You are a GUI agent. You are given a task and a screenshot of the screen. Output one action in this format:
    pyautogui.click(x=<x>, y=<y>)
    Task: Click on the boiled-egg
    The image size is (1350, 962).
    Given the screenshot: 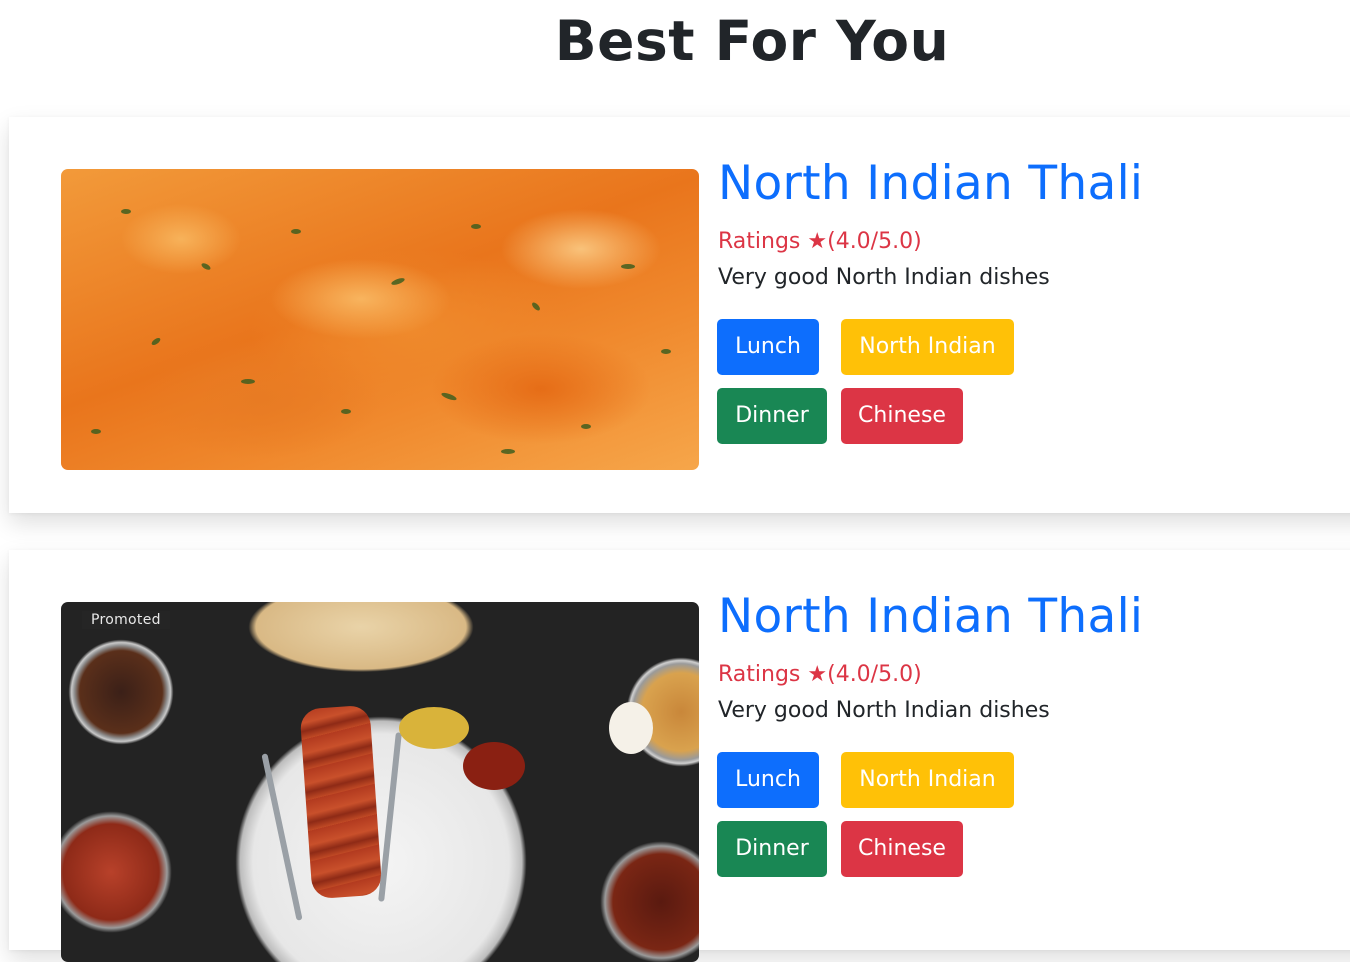 What is the action you would take?
    pyautogui.click(x=631, y=728)
    